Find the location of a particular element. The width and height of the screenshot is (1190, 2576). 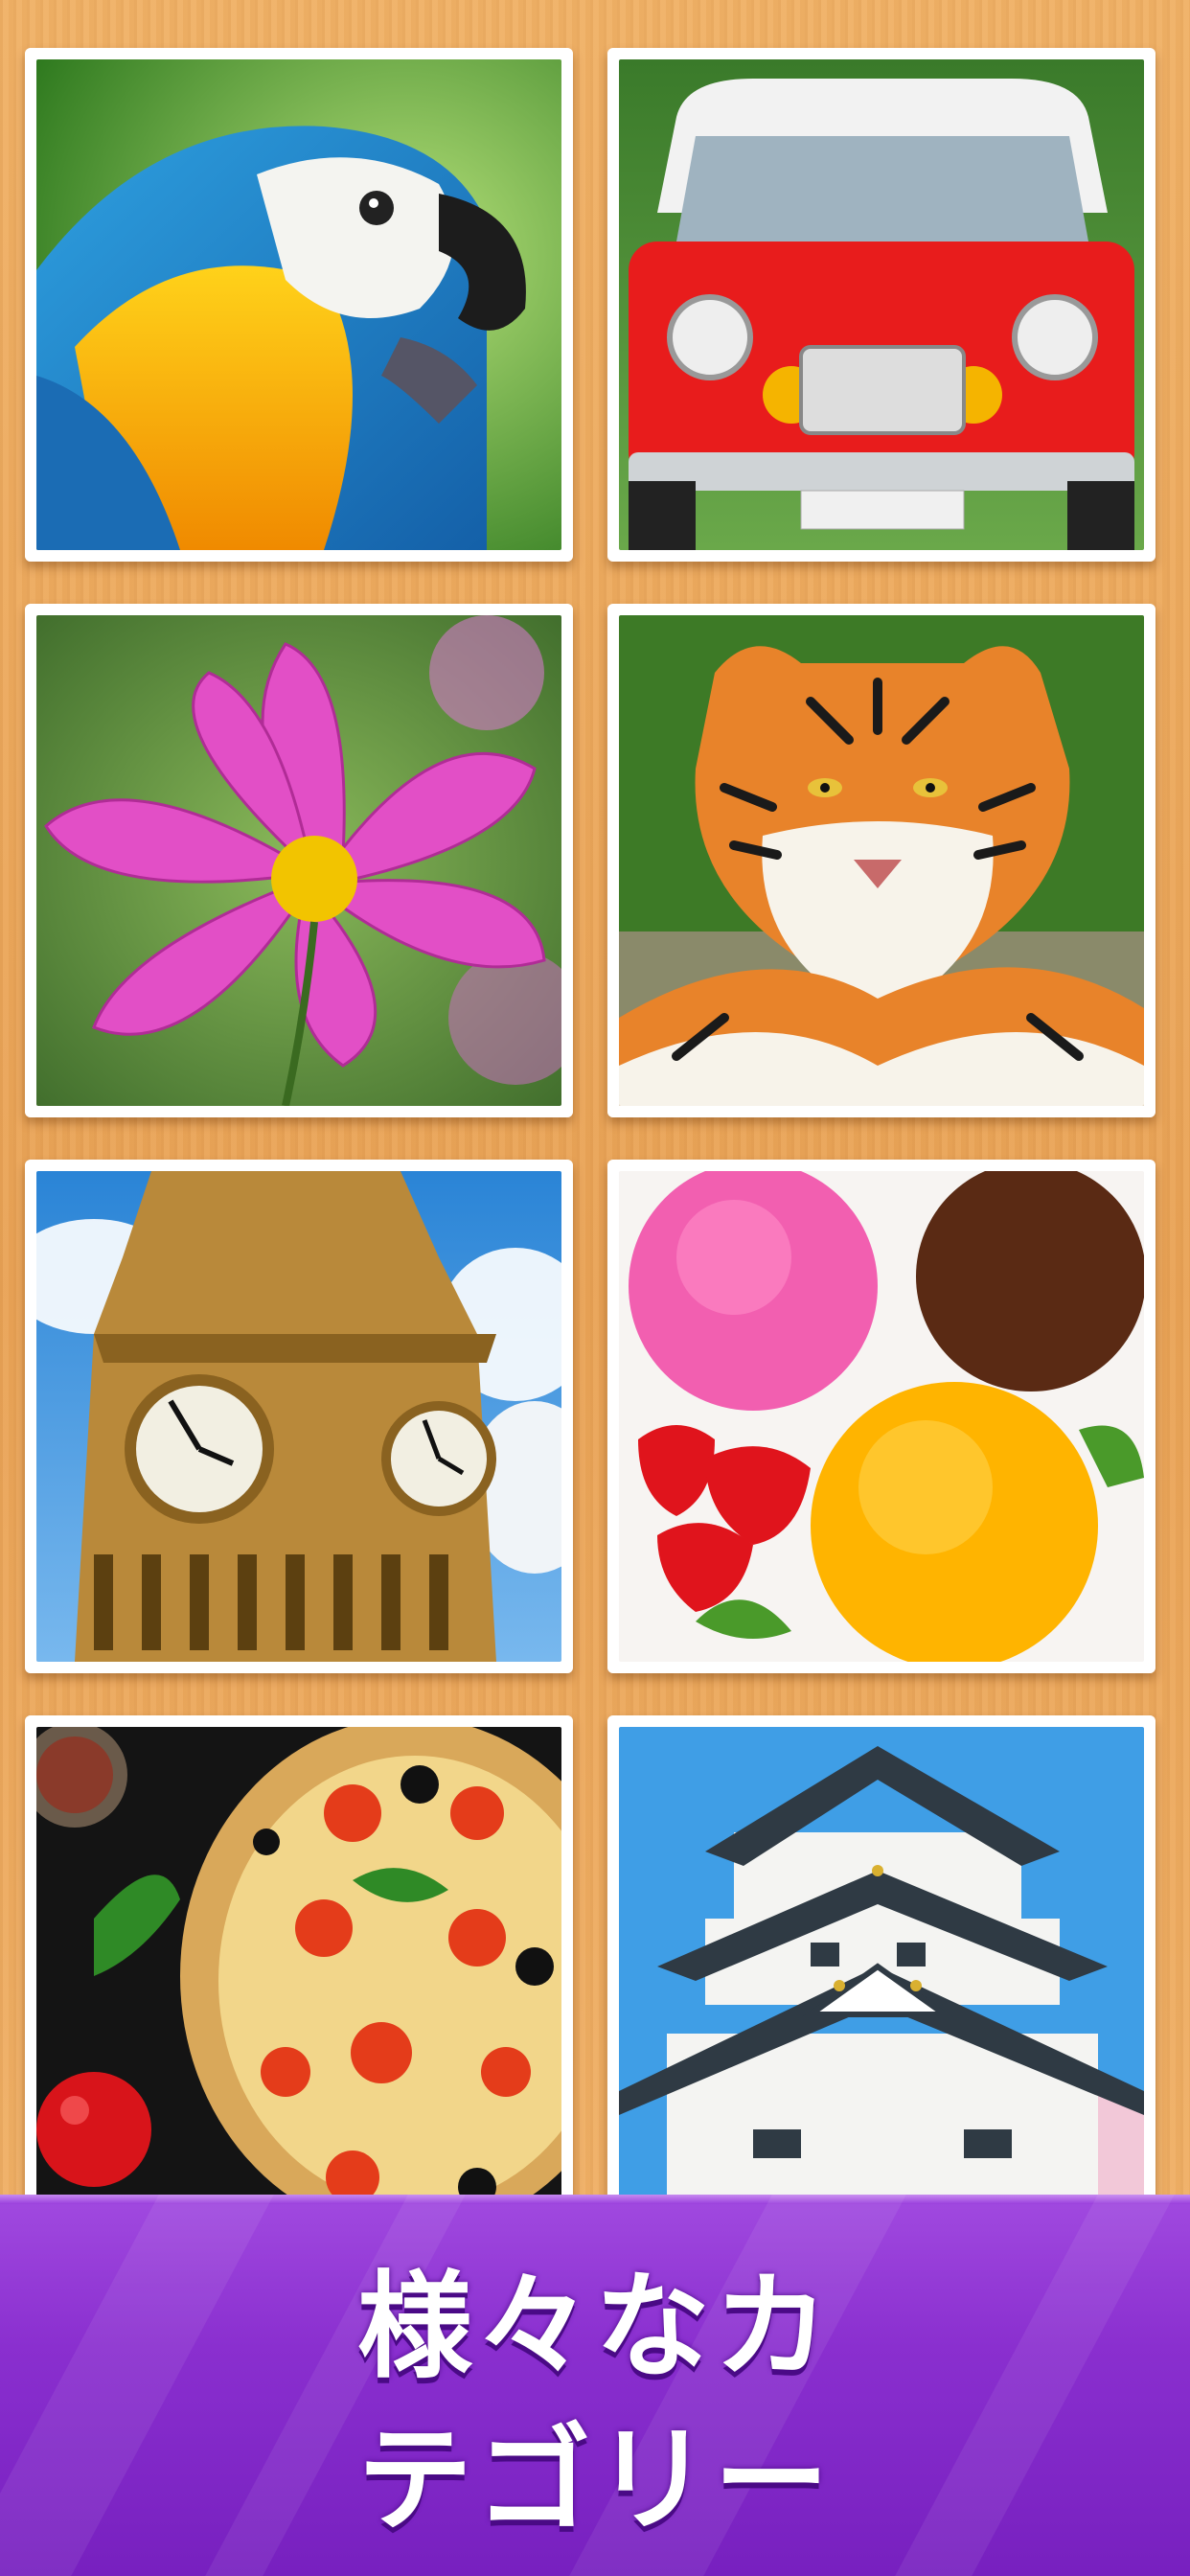

castle-icon is located at coordinates (882, 1973).